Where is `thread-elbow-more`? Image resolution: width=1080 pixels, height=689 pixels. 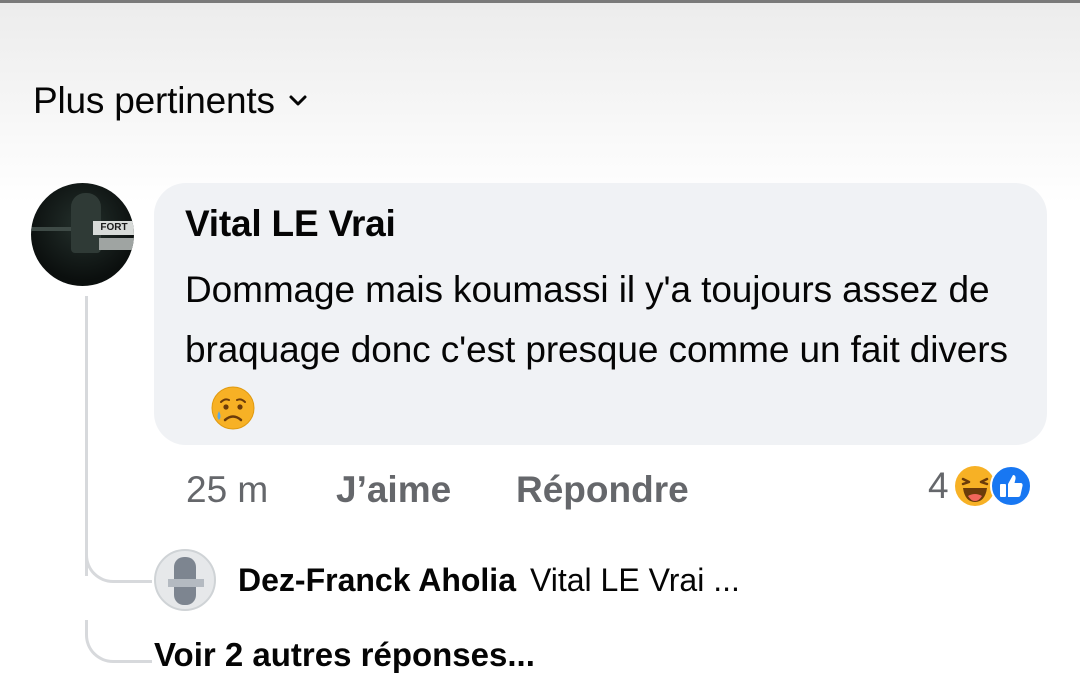 thread-elbow-more is located at coordinates (118, 641).